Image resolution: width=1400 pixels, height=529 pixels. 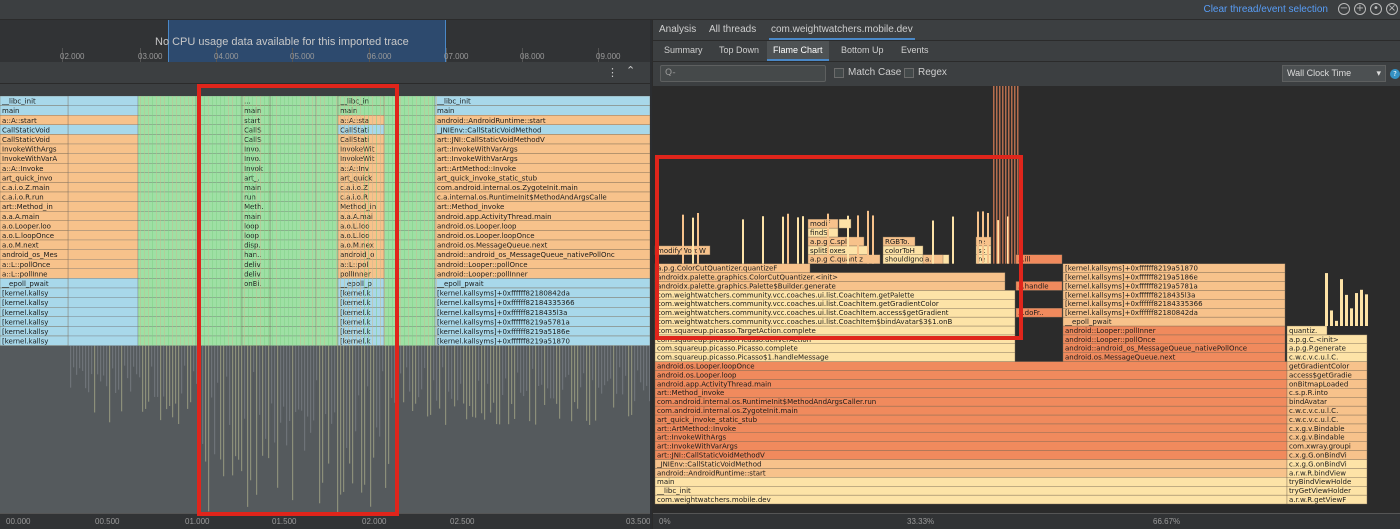 What do you see at coordinates (1327, 482) in the screenshot?
I see `right-stack-frame: tryBindViewHolde` at bounding box center [1327, 482].